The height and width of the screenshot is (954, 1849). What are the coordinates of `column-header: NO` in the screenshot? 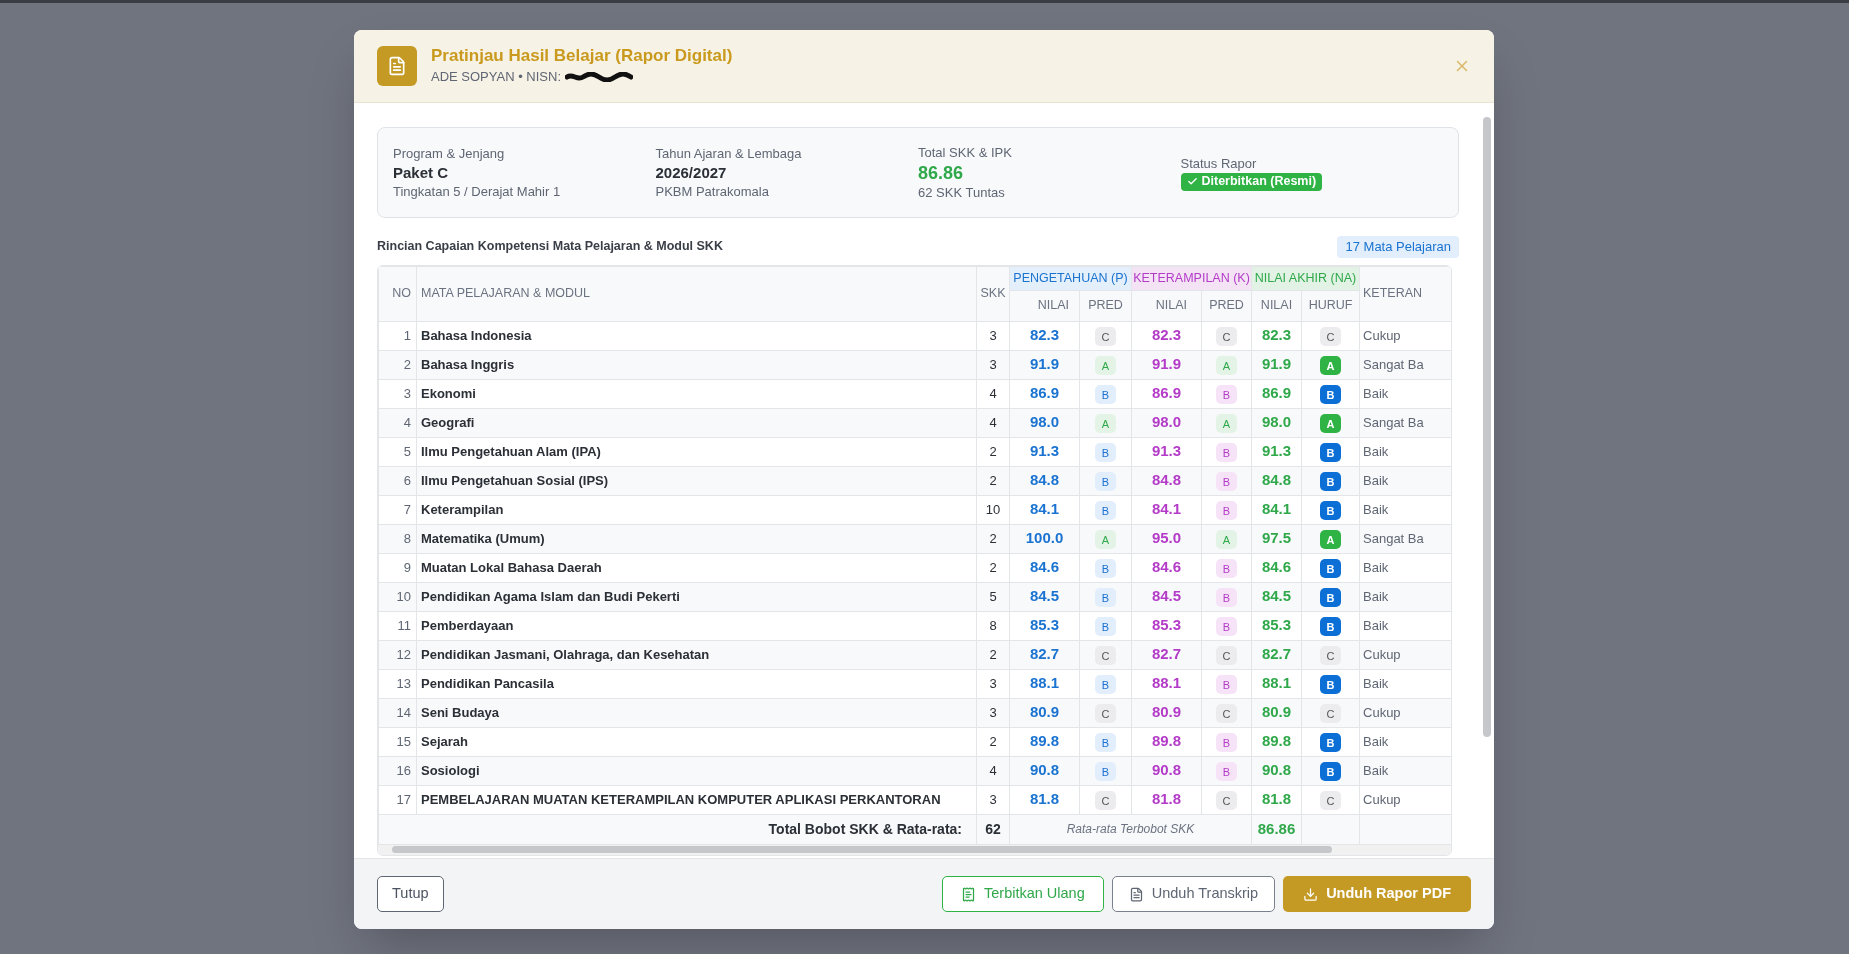 It's located at (397, 293).